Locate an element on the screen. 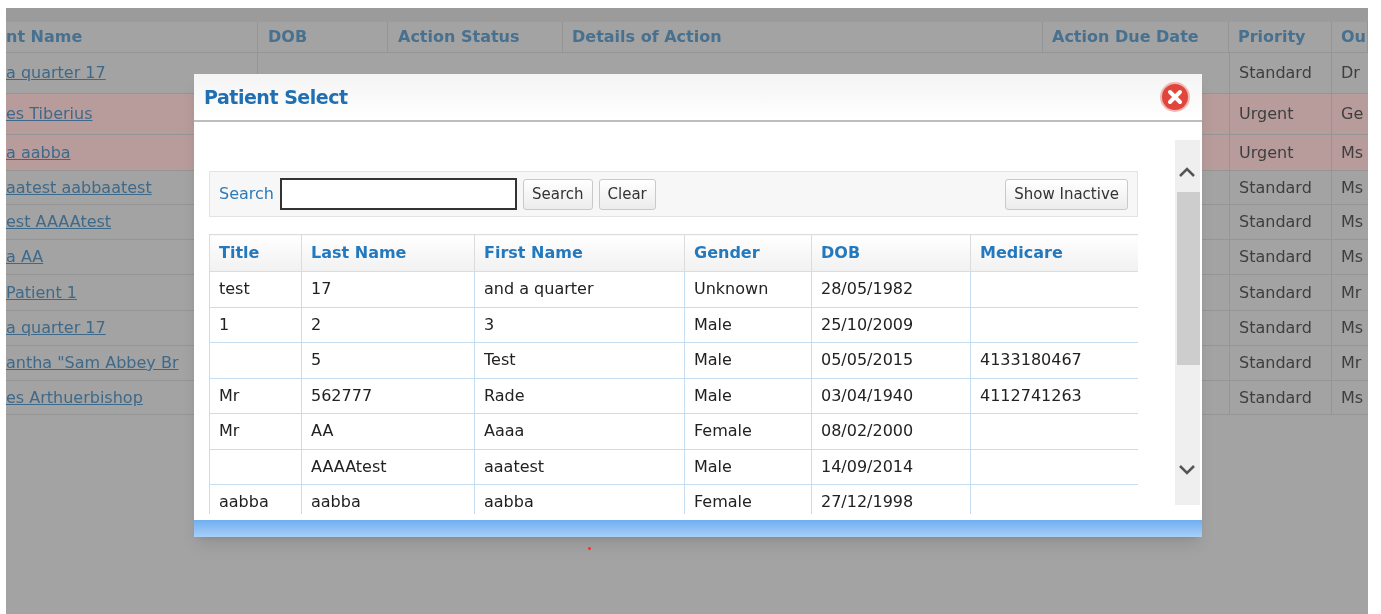 This screenshot has width=1381, height=614. table-cell: 14/09/2014 is located at coordinates (867, 466).